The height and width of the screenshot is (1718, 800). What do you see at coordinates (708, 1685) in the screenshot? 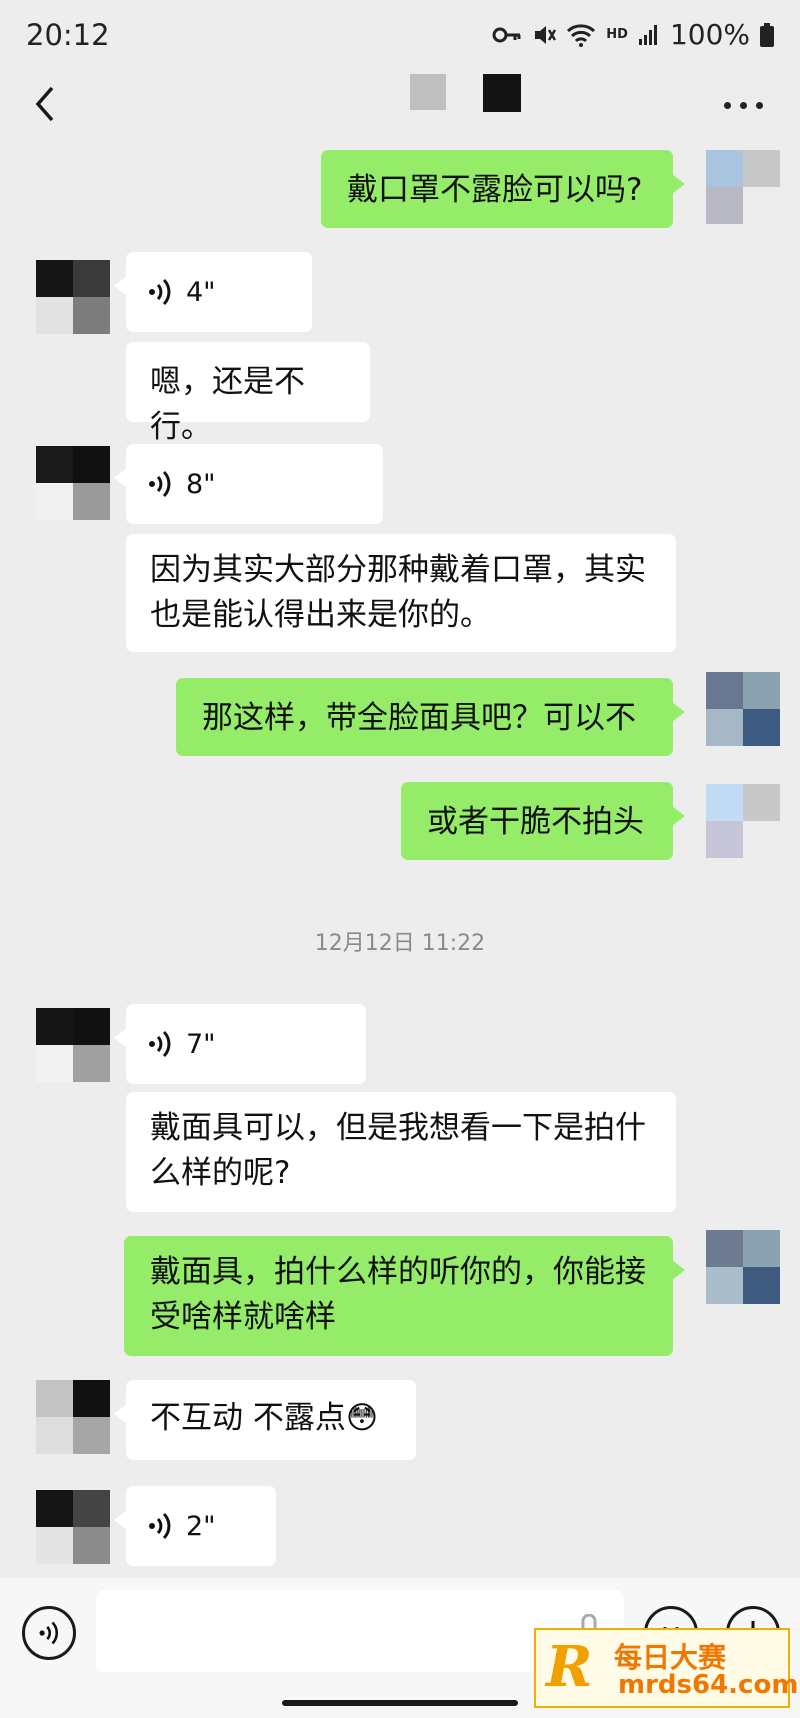
I see `watermark-url: mrds64.com` at bounding box center [708, 1685].